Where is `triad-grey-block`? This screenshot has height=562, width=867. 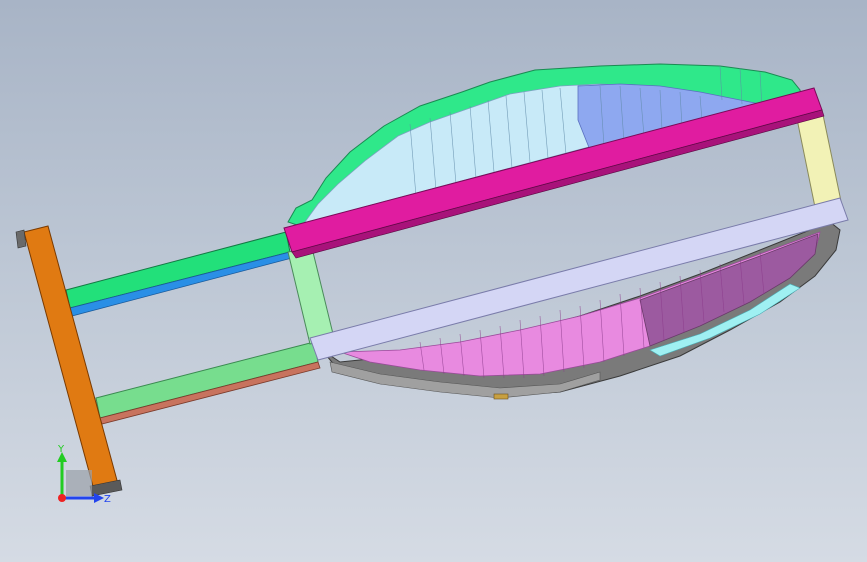
triad-grey-block is located at coordinates (79, 483).